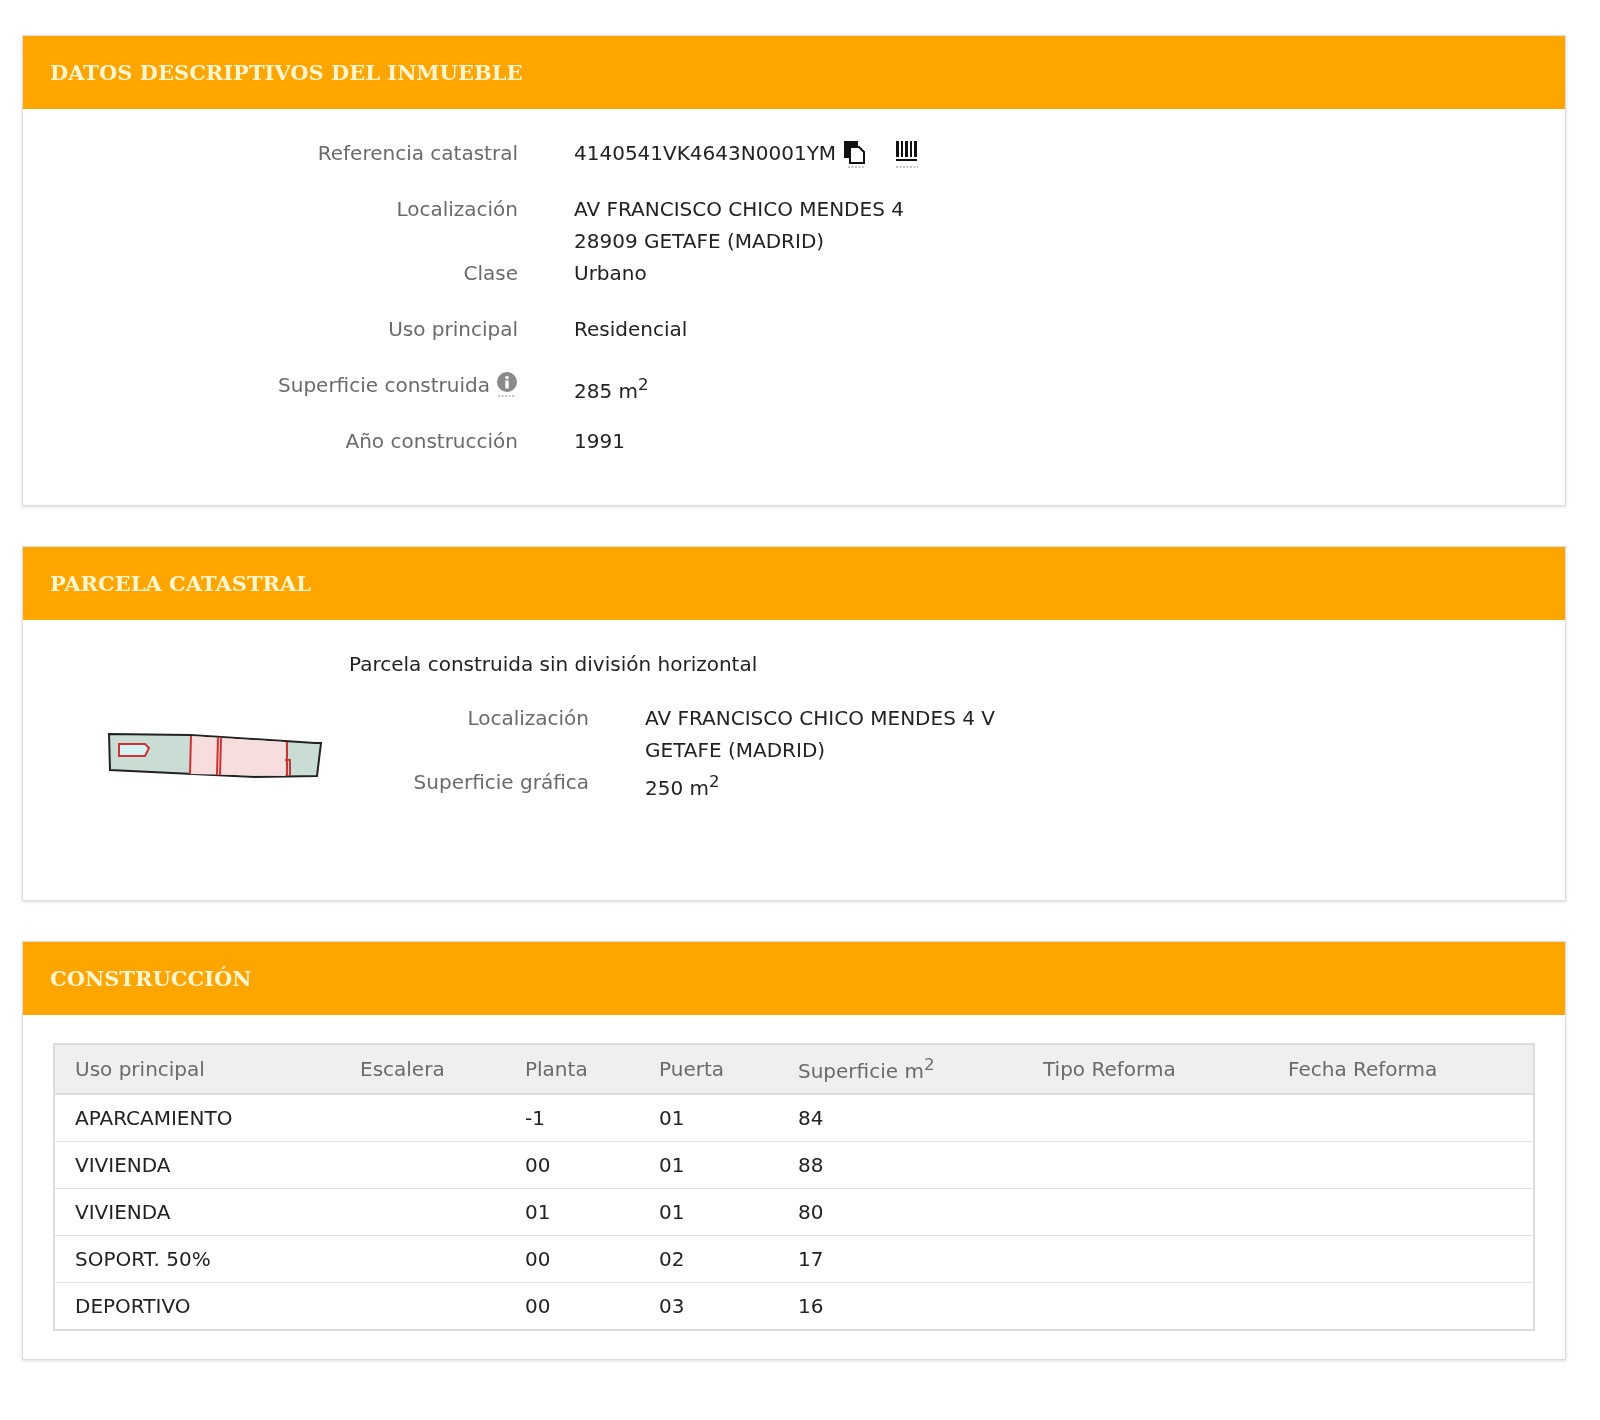 The image size is (1600, 1420). I want to click on table-cell: 02, so click(672, 1259).